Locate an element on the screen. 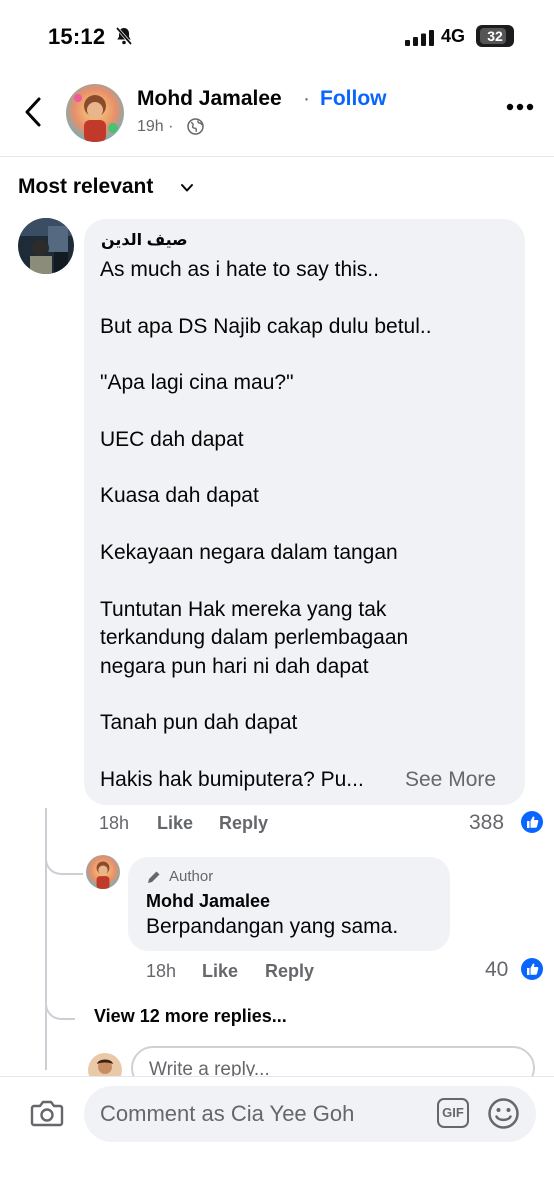 This screenshot has height=1200, width=554. comment-text-line: Kekayaan negara dalam tangan is located at coordinates (249, 552).